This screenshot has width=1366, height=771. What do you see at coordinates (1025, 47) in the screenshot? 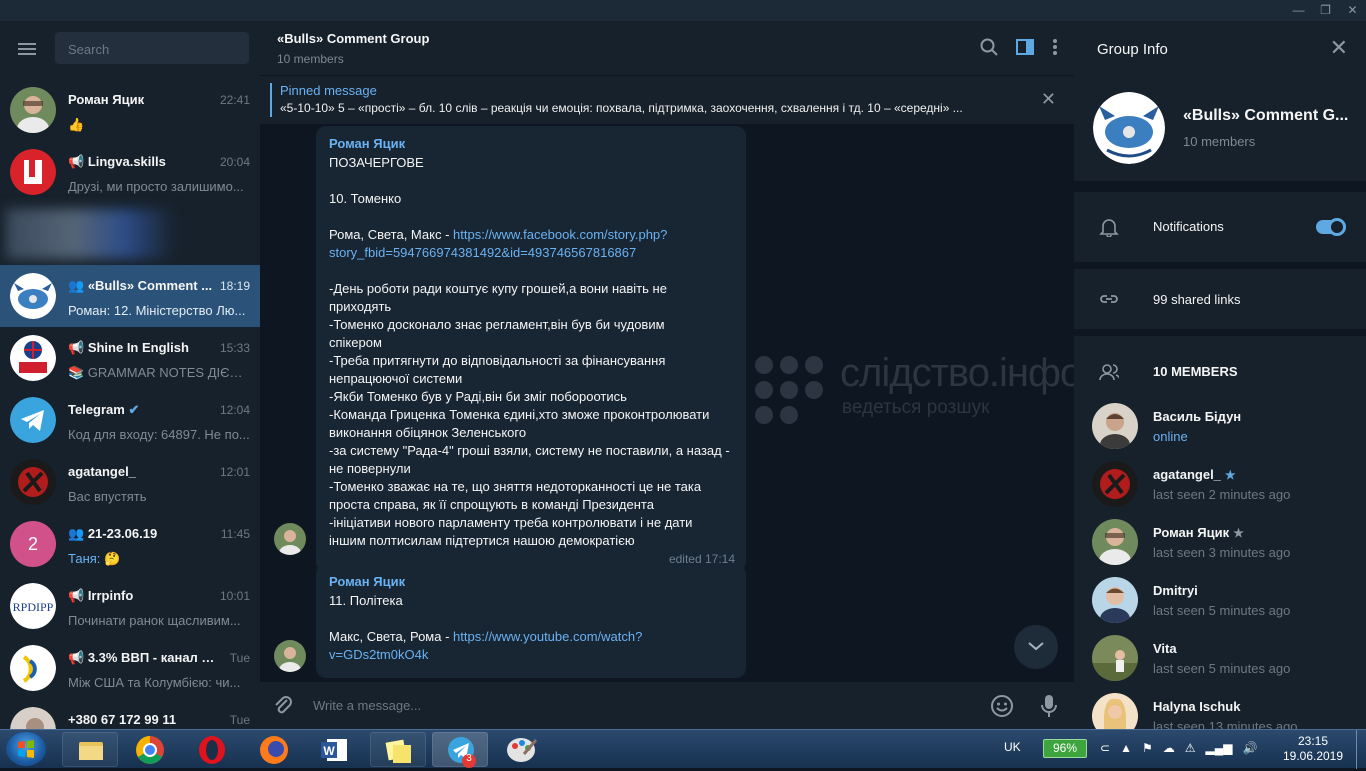
I see `sidebar-toggle-icon` at bounding box center [1025, 47].